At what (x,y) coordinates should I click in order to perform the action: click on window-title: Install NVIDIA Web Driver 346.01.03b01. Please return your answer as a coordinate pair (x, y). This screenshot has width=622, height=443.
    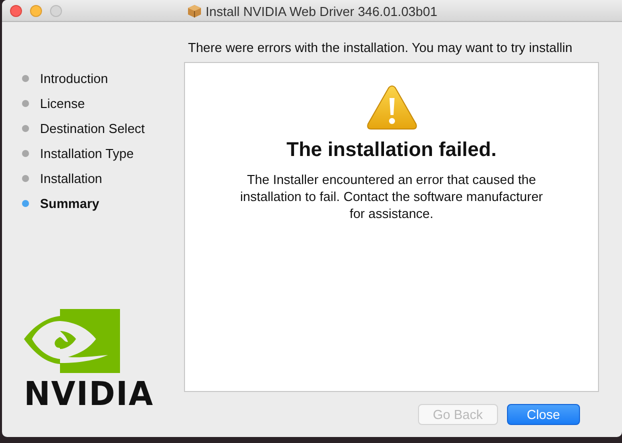
    Looking at the image, I should click on (322, 11).